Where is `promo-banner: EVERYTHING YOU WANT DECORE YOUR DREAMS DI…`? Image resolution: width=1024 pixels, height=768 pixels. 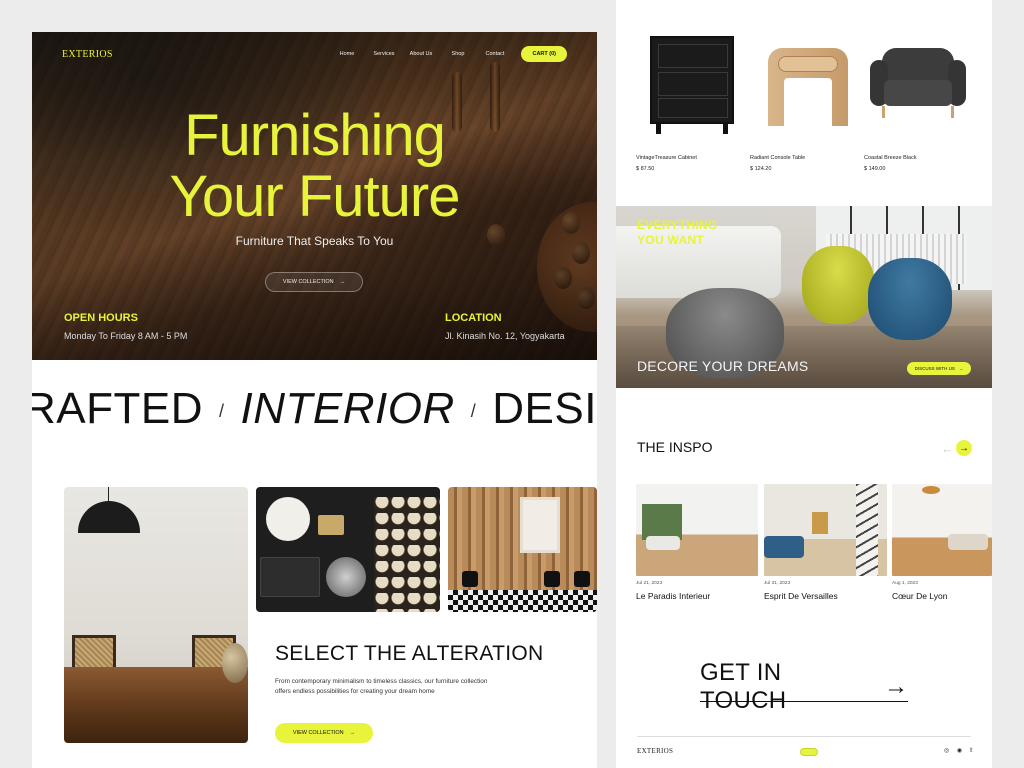 promo-banner: EVERYTHING YOU WANT DECORE YOUR DREAMS DI… is located at coordinates (804, 297).